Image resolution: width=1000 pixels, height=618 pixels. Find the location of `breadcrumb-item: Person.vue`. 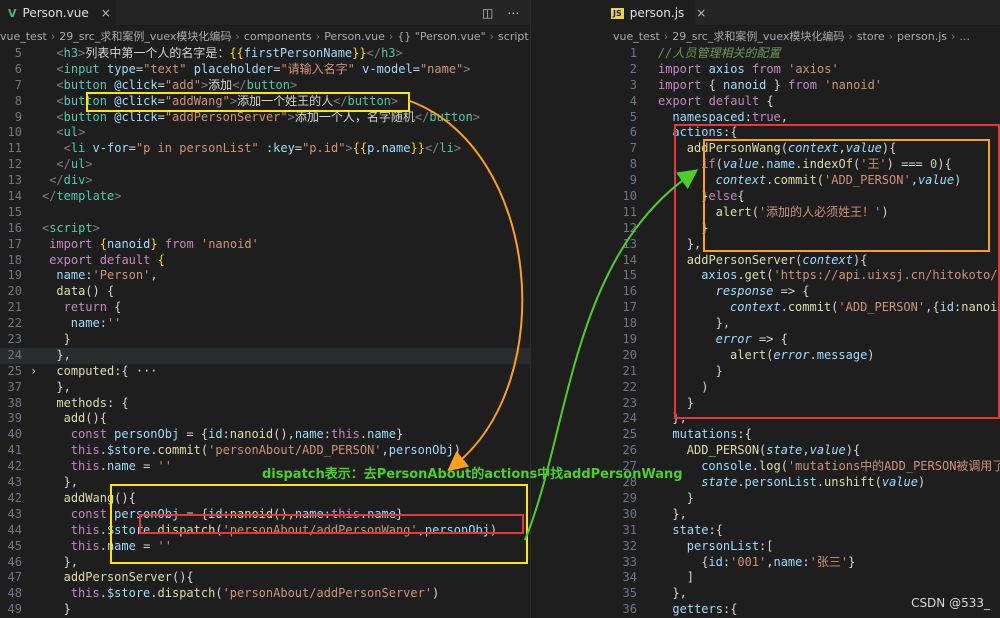

breadcrumb-item: Person.vue is located at coordinates (354, 36).